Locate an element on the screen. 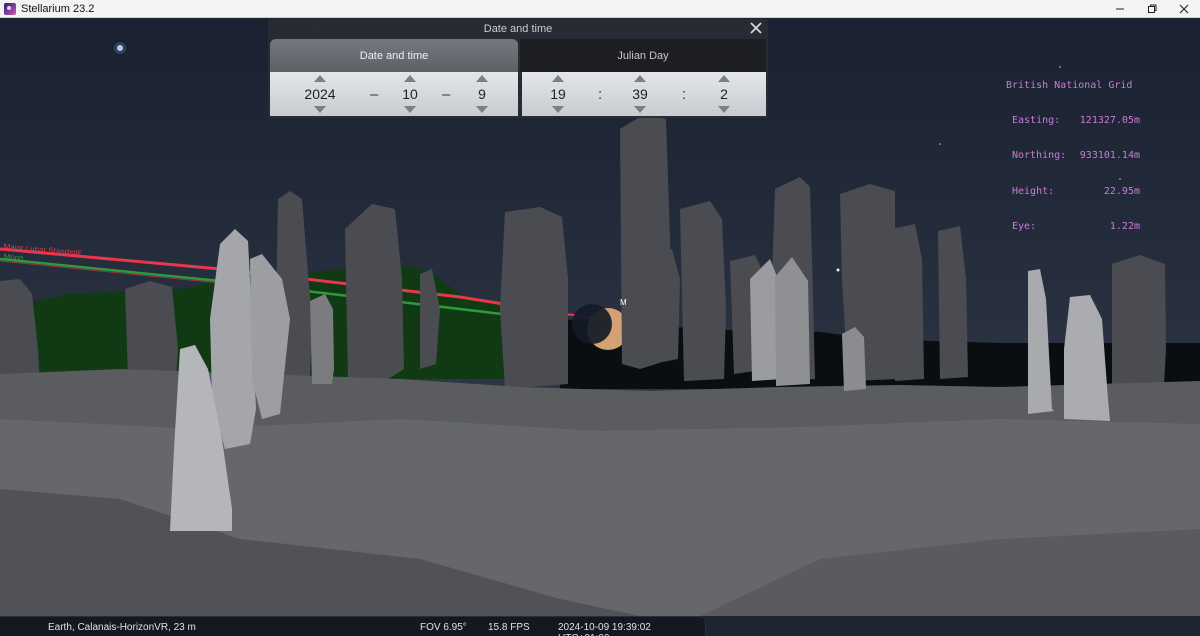 Image resolution: width=1200 pixels, height=636 pixels. minute-value: 39 is located at coordinates (640, 94).